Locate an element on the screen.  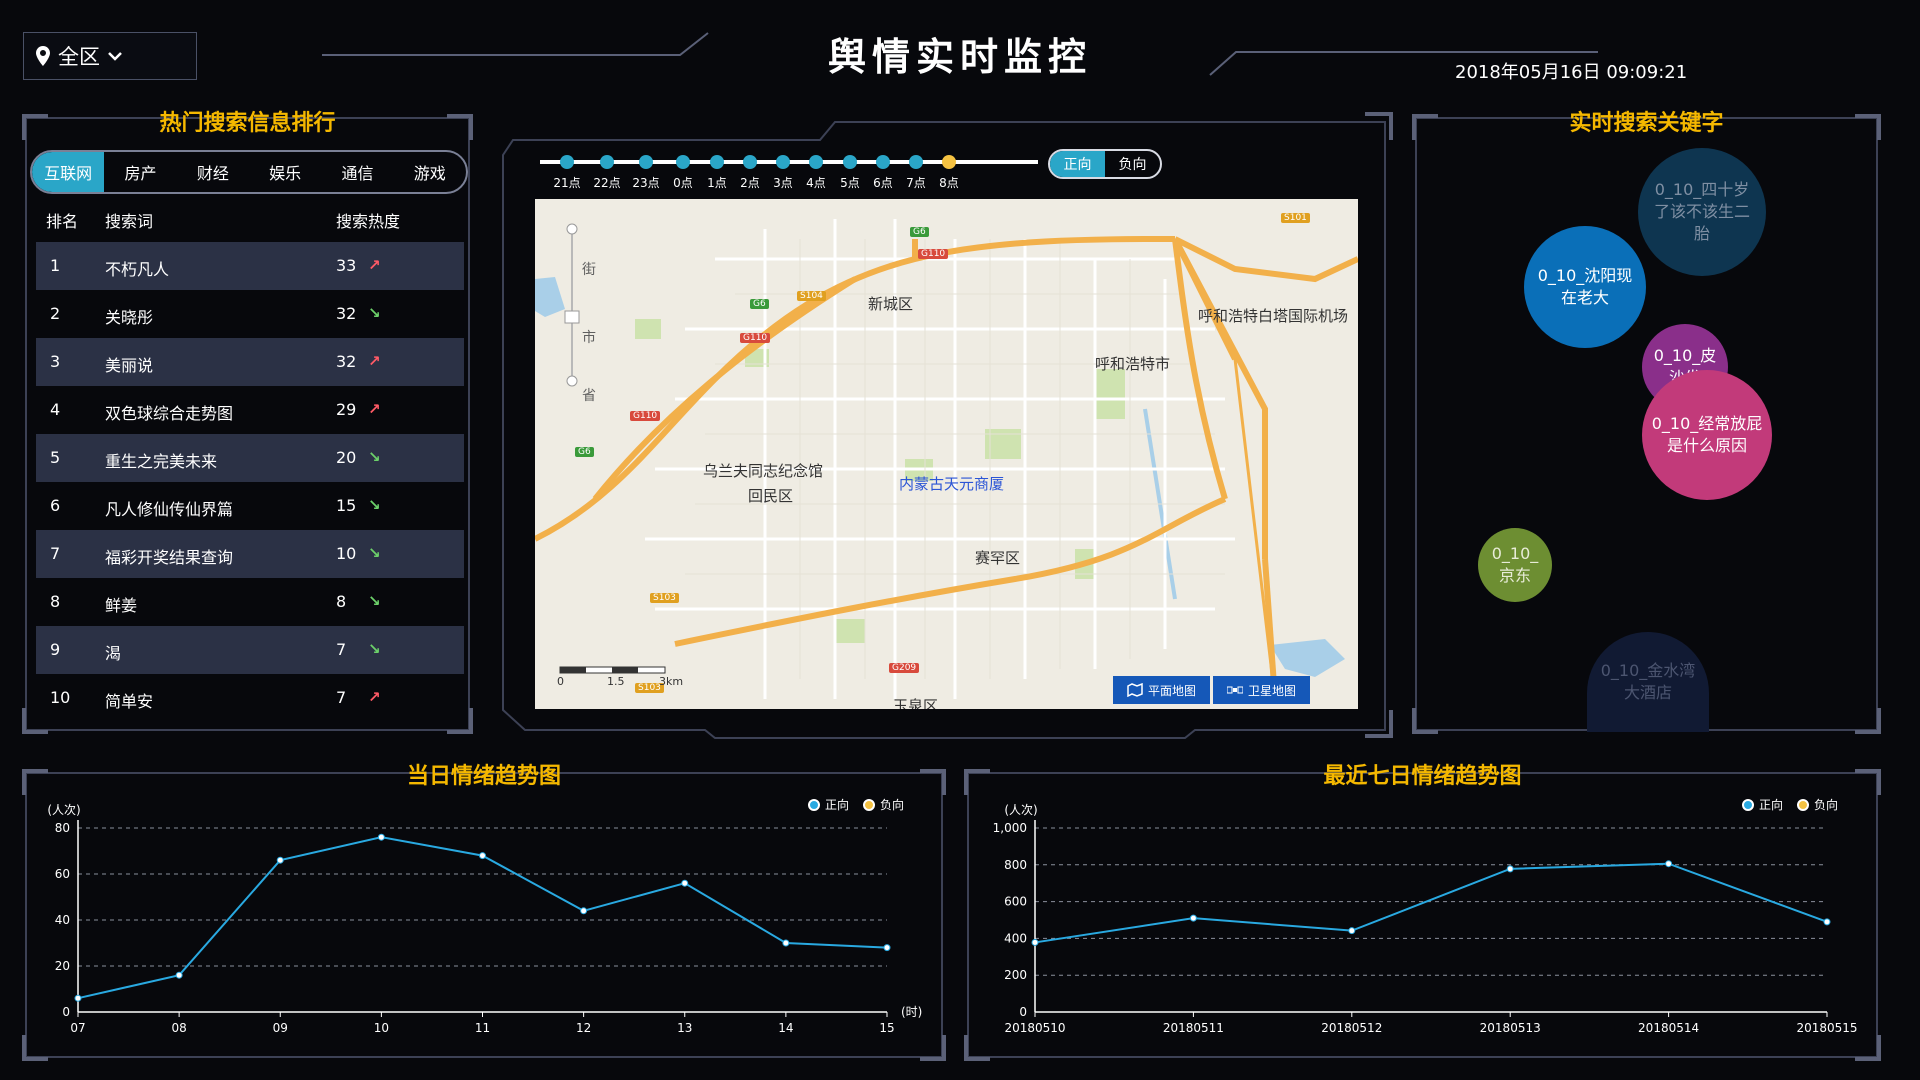
map-mode-switch: 平面地图 卫星地图 is located at coordinates (1212, 690).